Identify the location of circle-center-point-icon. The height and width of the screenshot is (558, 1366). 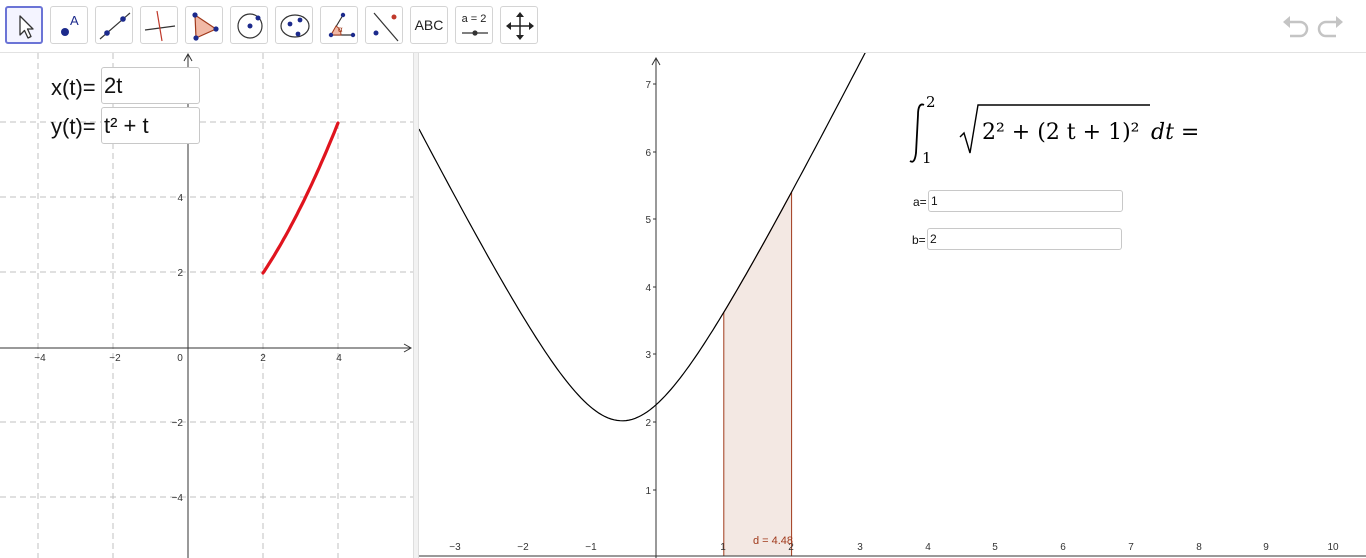
(250, 26).